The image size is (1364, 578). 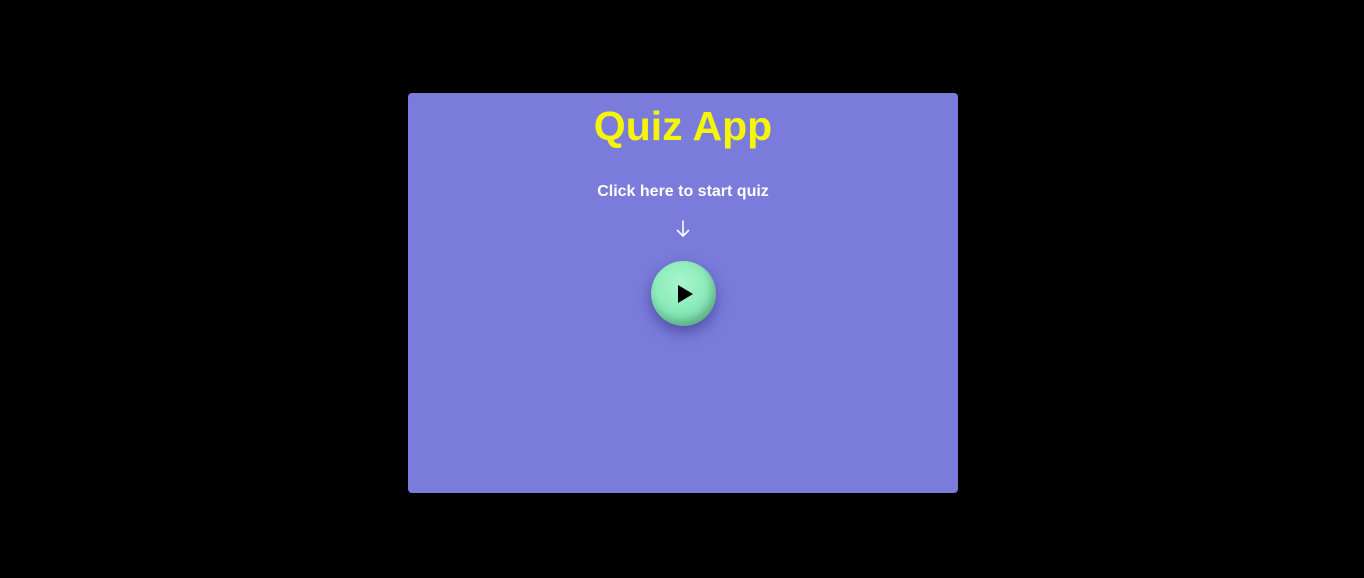 I want to click on play-icon, so click(x=685, y=293).